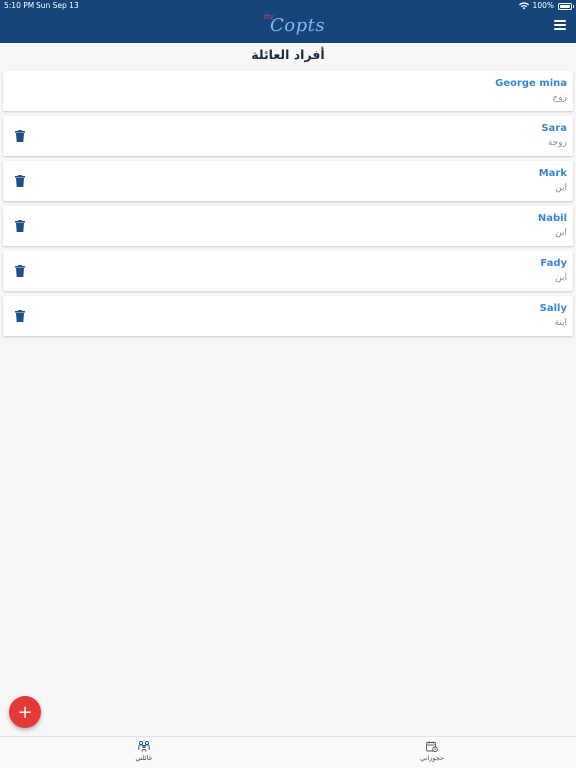  Describe the element at coordinates (288, 271) in the screenshot. I see `member-card: Fady ابن` at that location.